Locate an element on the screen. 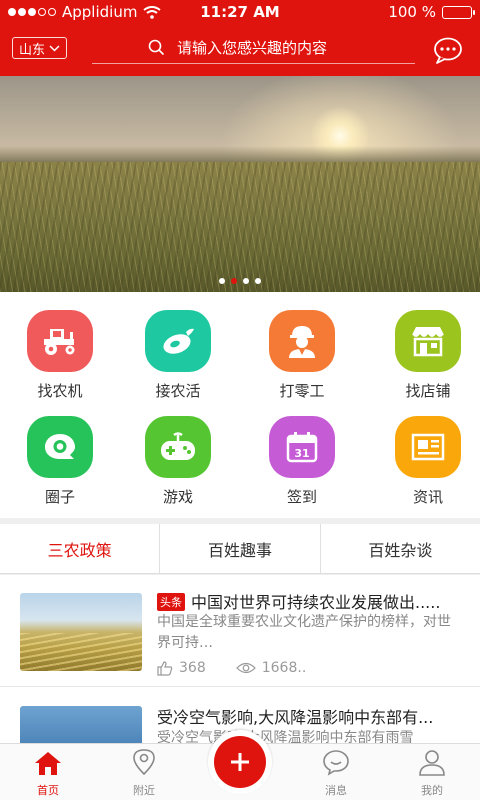 This screenshot has width=480, height=800. plus-icon is located at coordinates (240, 762).